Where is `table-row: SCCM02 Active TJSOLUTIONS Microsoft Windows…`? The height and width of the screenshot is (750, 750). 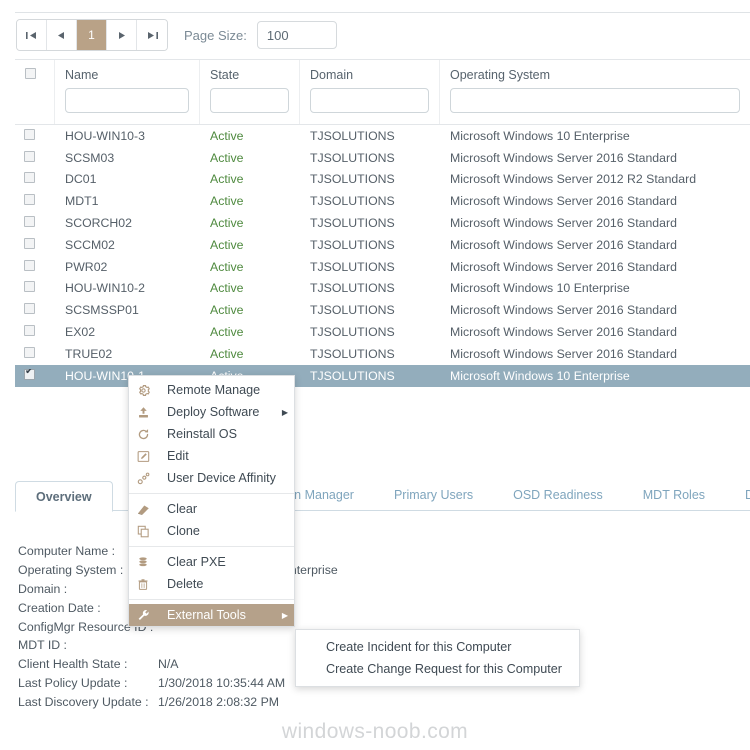
table-row: SCCM02 Active TJSOLUTIONS Microsoft Windows… is located at coordinates (382, 245).